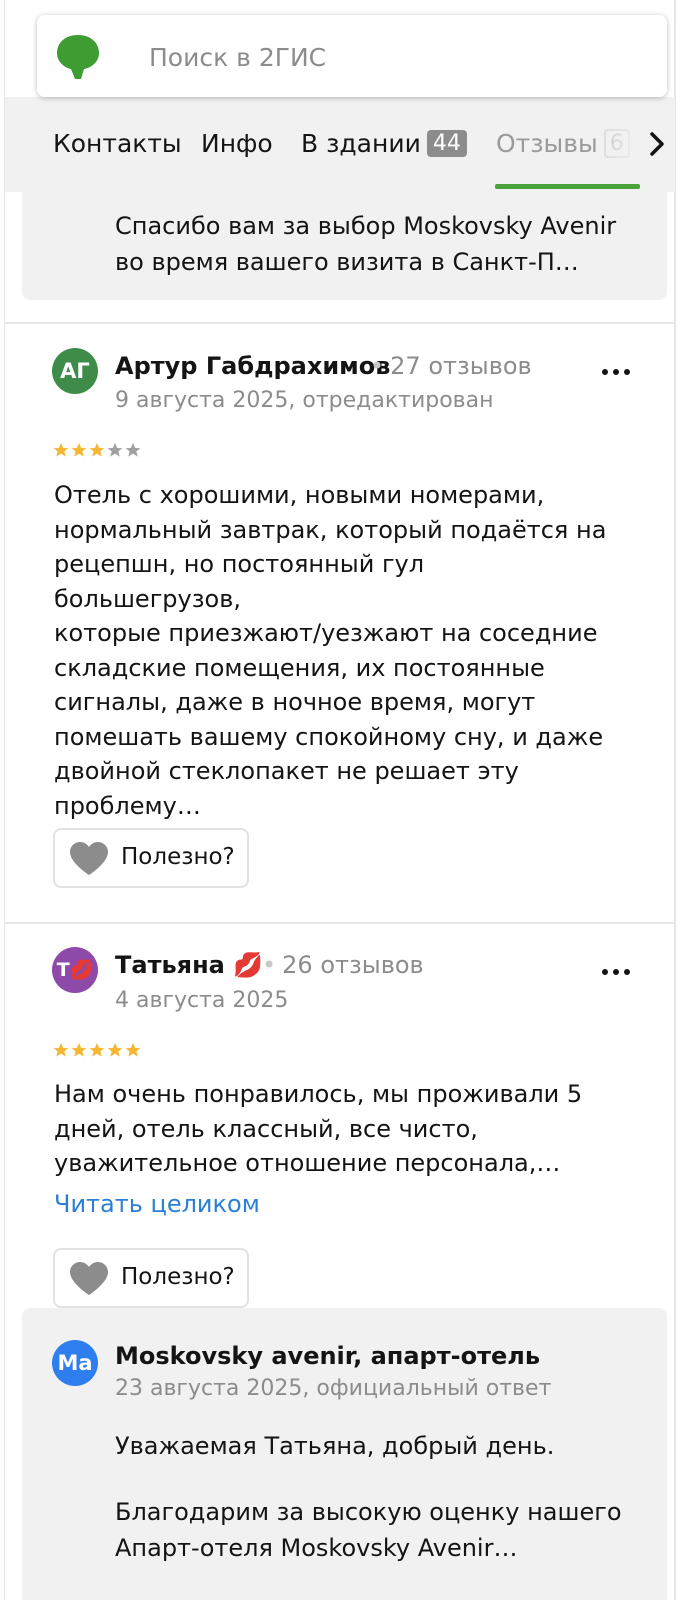 Image resolution: width=680 pixels, height=1600 pixels. I want to click on review-text-line: рецепшн, но постоянный гул большегрузов,, so click(239, 581).